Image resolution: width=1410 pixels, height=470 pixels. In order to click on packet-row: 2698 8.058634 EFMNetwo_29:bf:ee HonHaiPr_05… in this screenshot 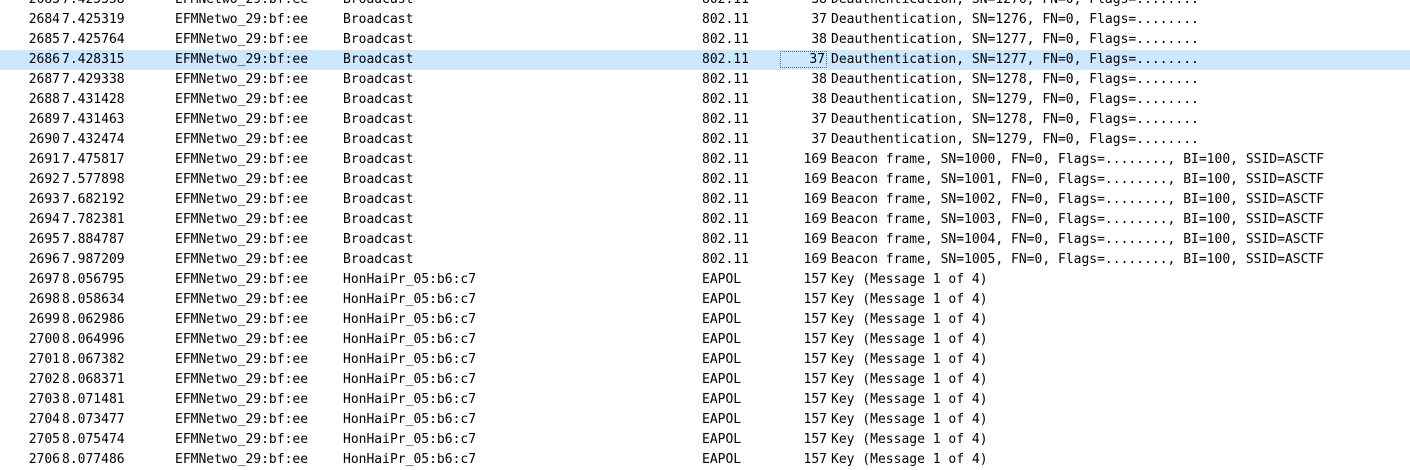, I will do `click(705, 300)`.